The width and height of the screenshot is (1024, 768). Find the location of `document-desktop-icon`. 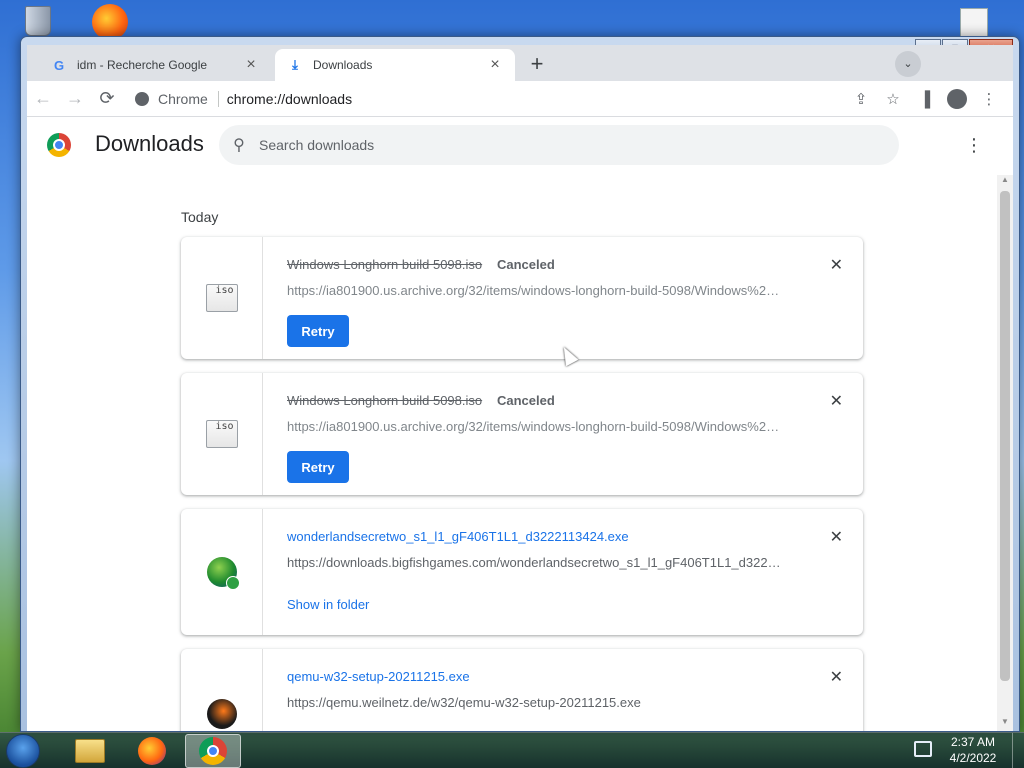

document-desktop-icon is located at coordinates (974, 23).